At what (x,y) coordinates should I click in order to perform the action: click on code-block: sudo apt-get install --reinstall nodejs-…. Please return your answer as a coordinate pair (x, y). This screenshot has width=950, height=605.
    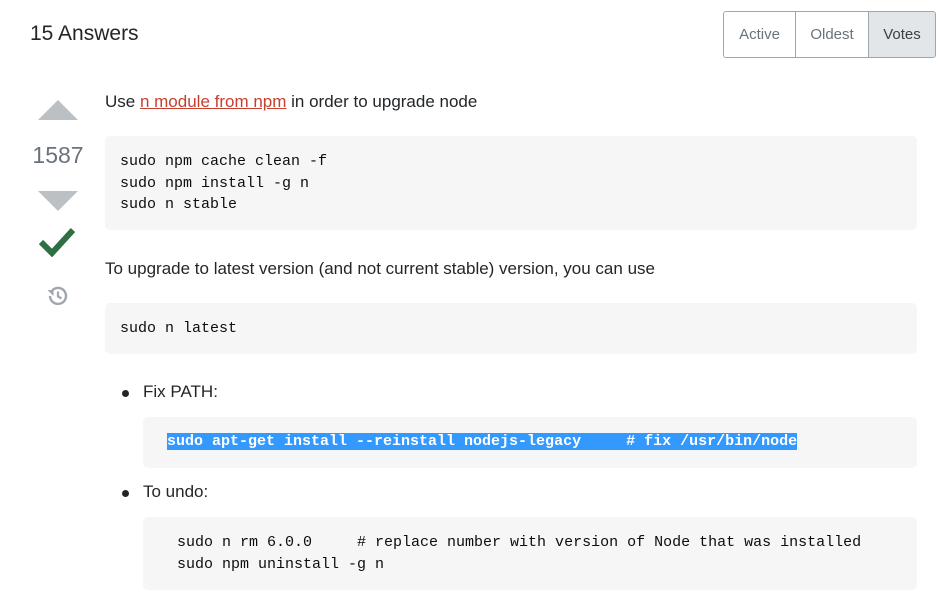
    Looking at the image, I should click on (530, 442).